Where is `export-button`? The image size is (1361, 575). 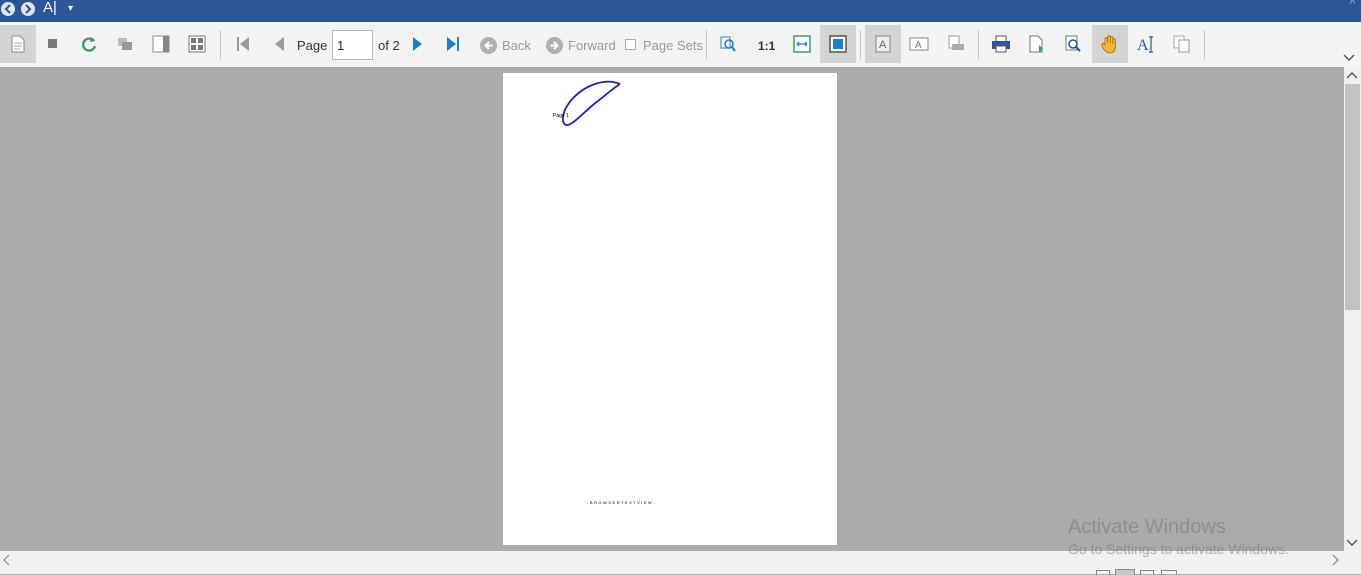 export-button is located at coordinates (1037, 44).